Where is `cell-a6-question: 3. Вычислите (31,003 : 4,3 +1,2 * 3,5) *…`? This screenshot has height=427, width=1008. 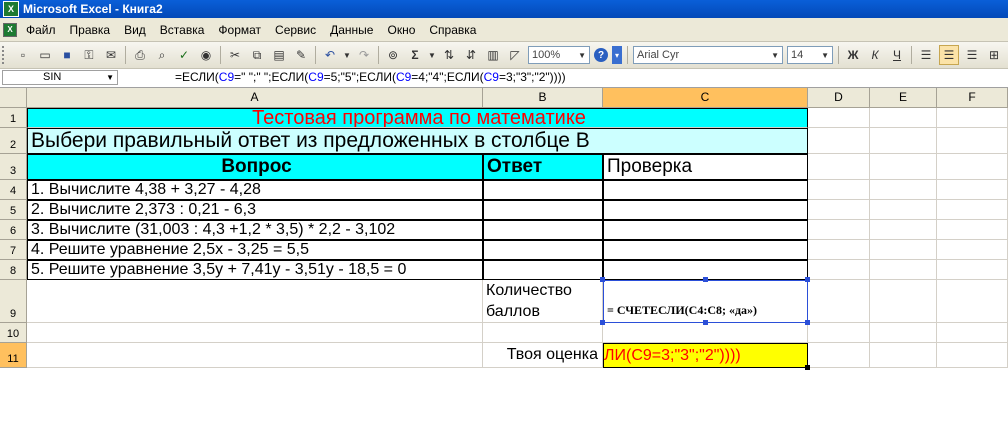 cell-a6-question: 3. Вычислите (31,003 : 4,3 +1,2 * 3,5) *… is located at coordinates (255, 230).